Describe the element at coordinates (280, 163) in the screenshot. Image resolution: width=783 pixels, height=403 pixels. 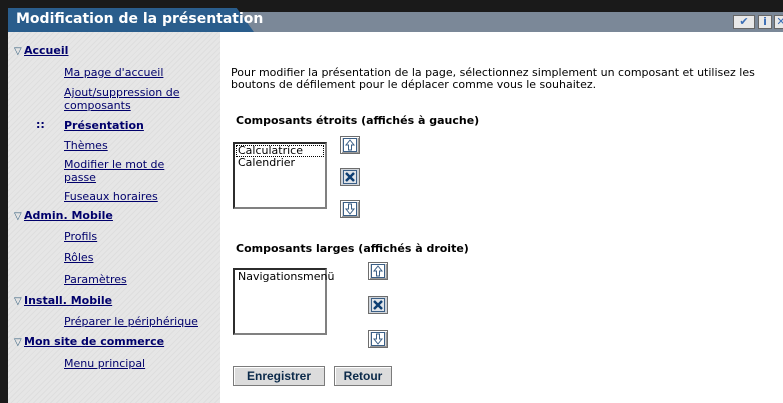
I see `list-item: Calendrier` at that location.